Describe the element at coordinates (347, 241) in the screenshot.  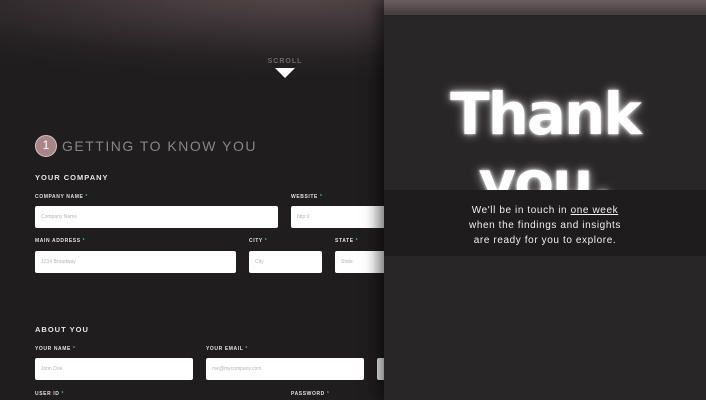
I see `state-label: STATE *` at that location.